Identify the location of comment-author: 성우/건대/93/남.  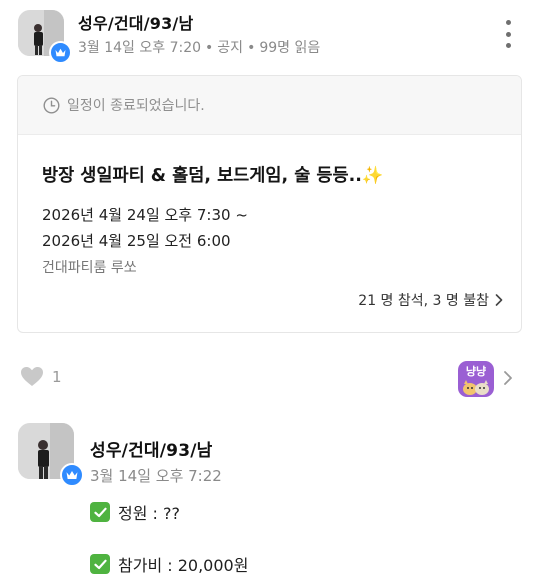
(151, 448).